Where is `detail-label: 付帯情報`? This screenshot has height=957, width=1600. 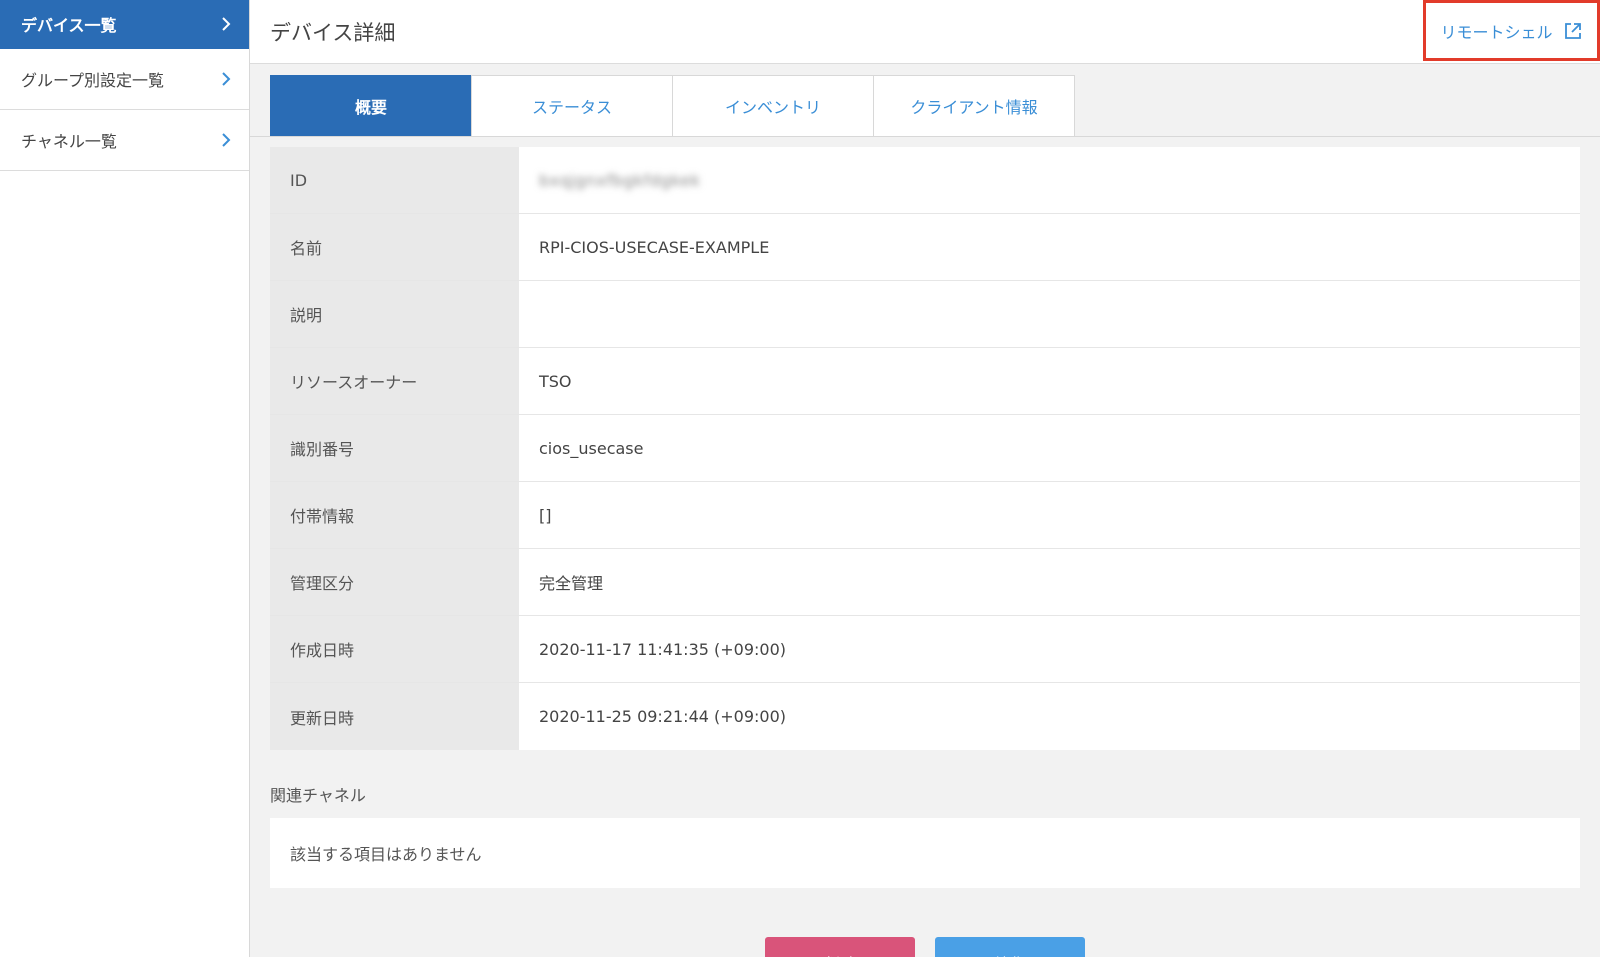
detail-label: 付帯情報 is located at coordinates (394, 515).